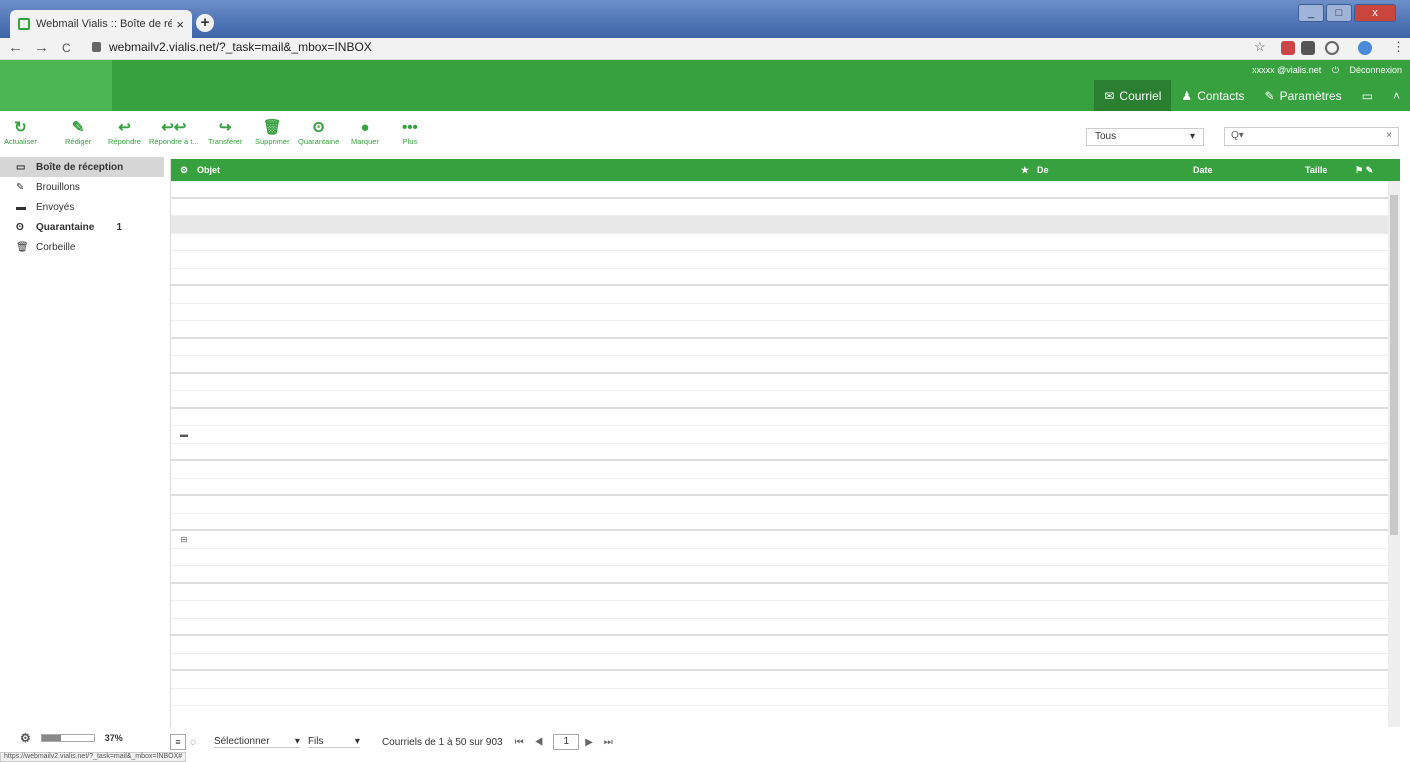  What do you see at coordinates (1133, 95) in the screenshot?
I see `tab-courriel: ✉ Courriel` at bounding box center [1133, 95].